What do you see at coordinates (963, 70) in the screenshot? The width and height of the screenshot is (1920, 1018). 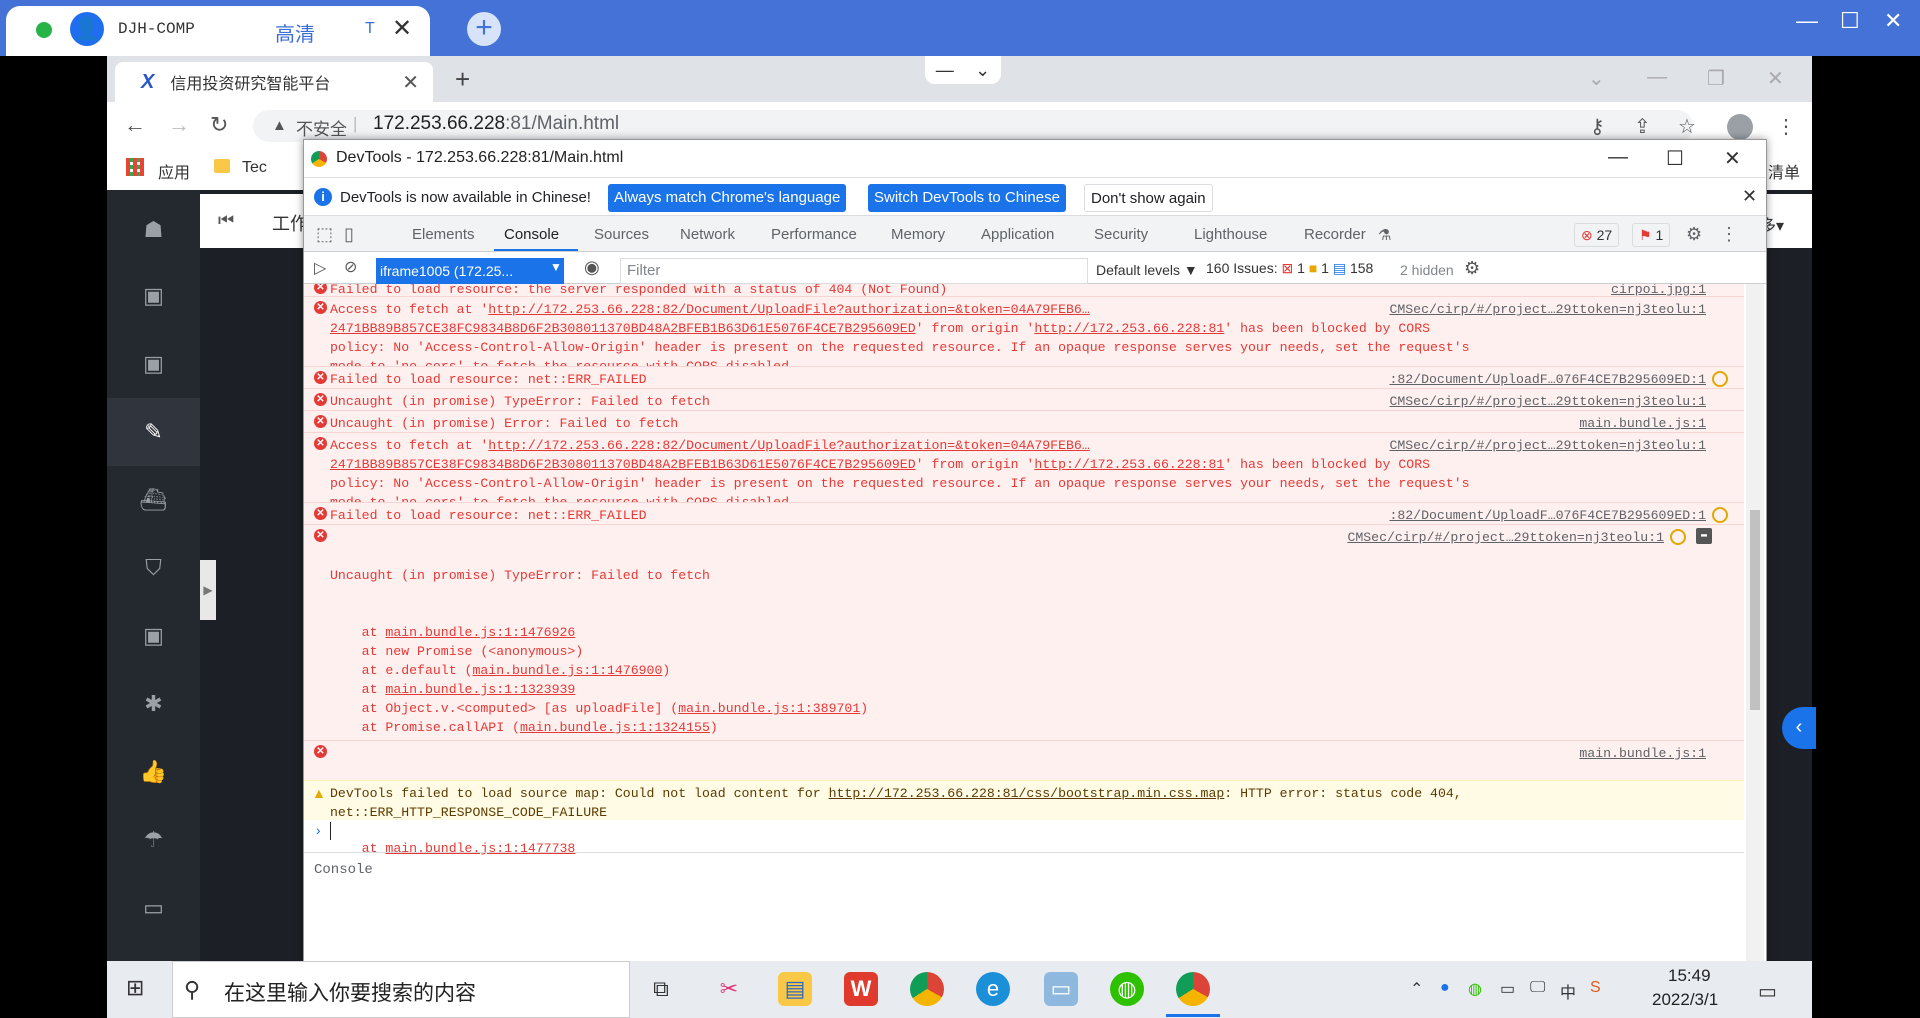 I see `remote-toolbar-toggle: — ⌄` at bounding box center [963, 70].